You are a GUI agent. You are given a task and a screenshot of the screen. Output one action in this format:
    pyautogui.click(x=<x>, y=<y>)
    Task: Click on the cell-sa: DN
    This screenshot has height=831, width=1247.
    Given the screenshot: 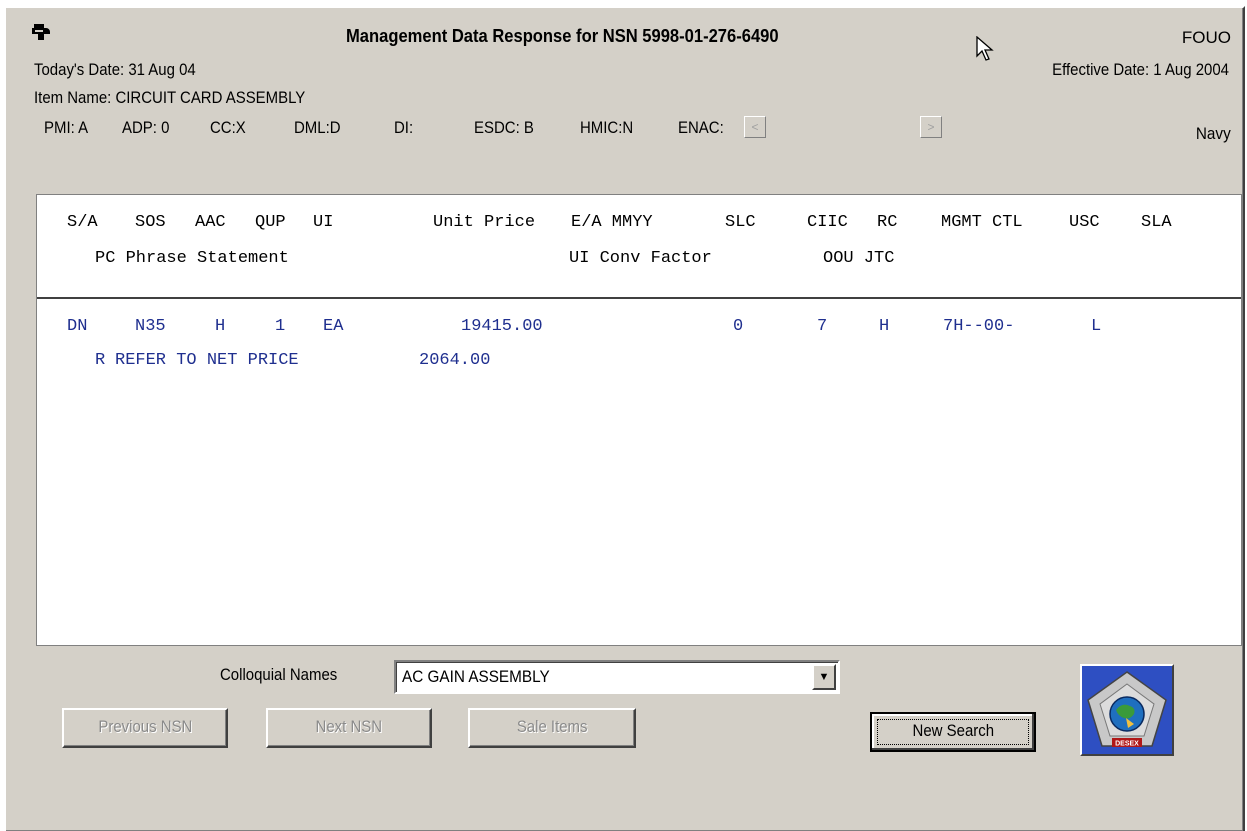 What is the action you would take?
    pyautogui.click(x=77, y=326)
    